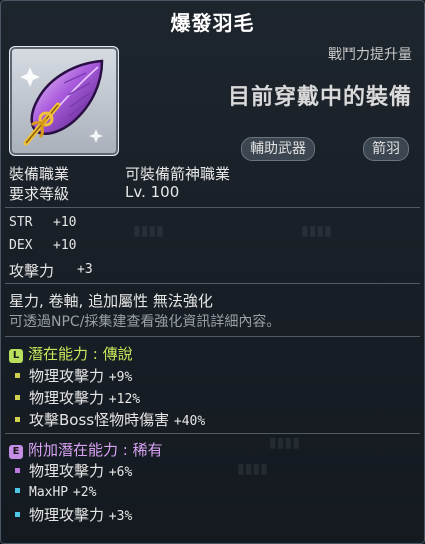 The height and width of the screenshot is (544, 425). I want to click on additional-potential-line: MaxHP +2%, so click(52, 491).